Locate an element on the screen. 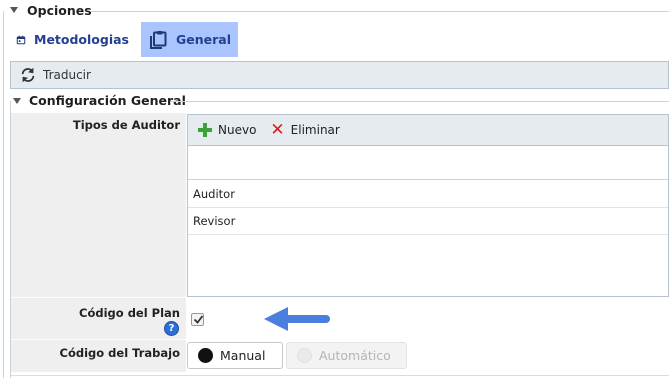  divider is located at coordinates (340, 375).